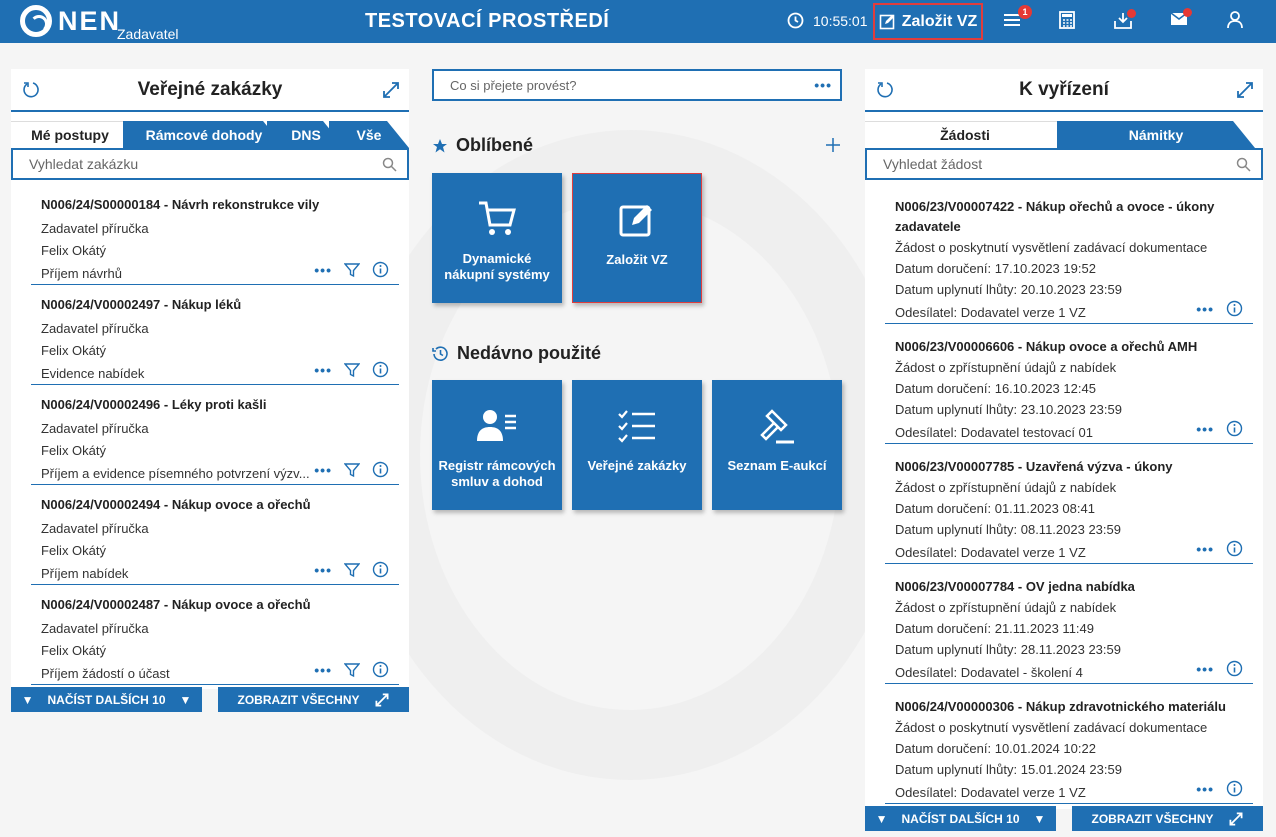 This screenshot has width=1276, height=837. What do you see at coordinates (220, 504) in the screenshot?
I see `tender-title: N006/24/V00002494 - Nákup ovoce a ořechů` at bounding box center [220, 504].